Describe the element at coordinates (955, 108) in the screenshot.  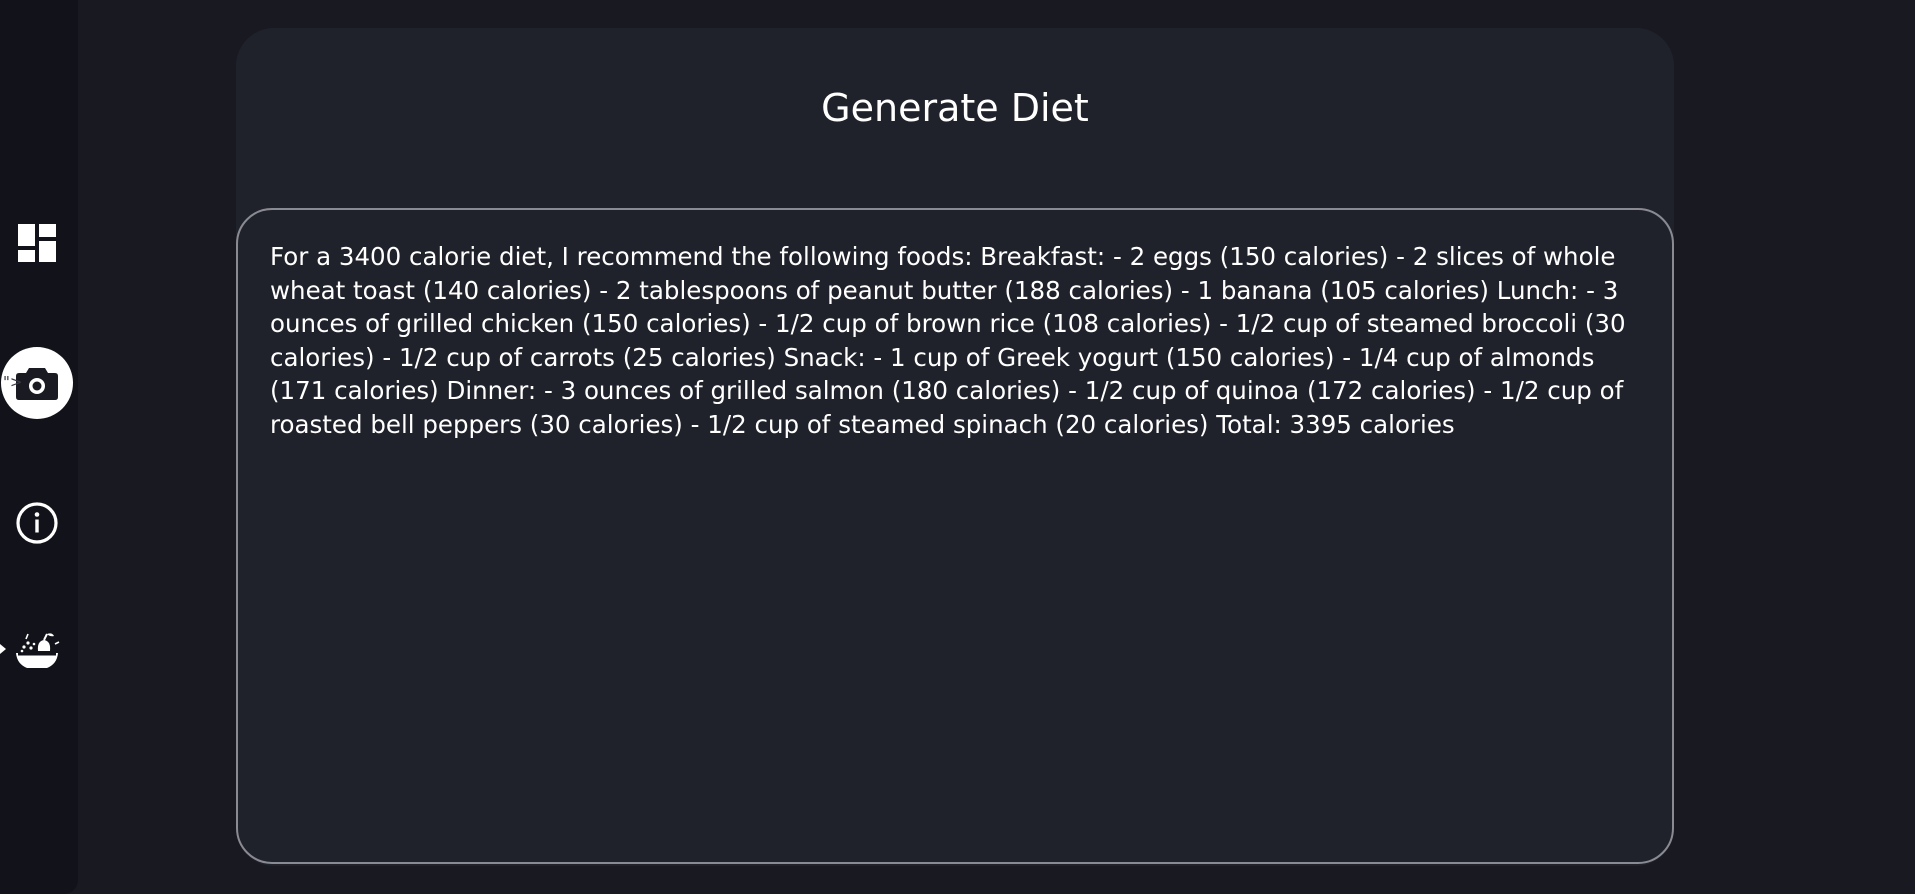
I see `page-title: Generate Diet` at that location.